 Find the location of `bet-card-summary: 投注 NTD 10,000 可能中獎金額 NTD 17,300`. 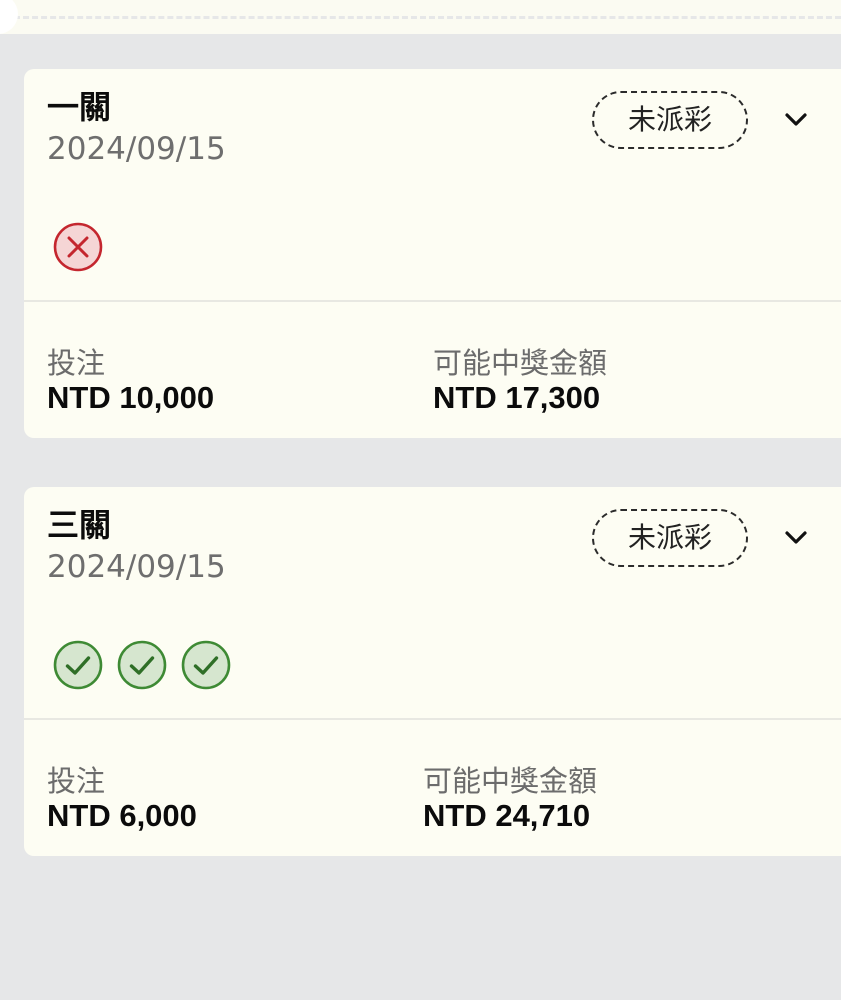

bet-card-summary: 投注 NTD 10,000 可能中獎金額 NTD 17,300 is located at coordinates (432, 370).